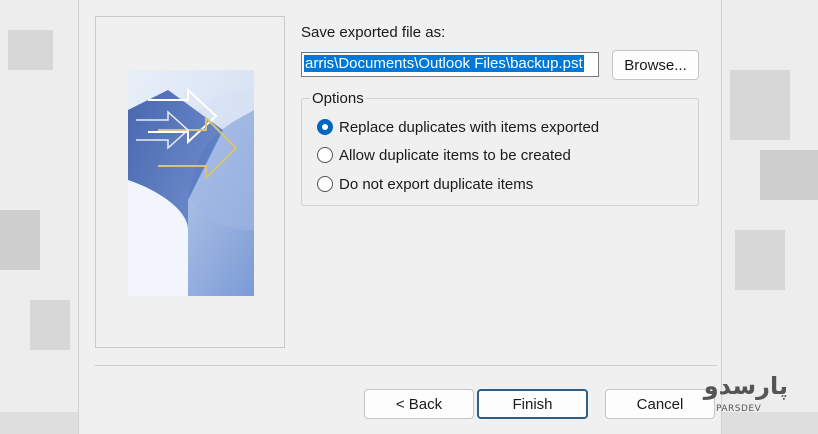 The image size is (818, 434). I want to click on radio-replace-duplicates: Replace duplicates with items exported, so click(458, 127).